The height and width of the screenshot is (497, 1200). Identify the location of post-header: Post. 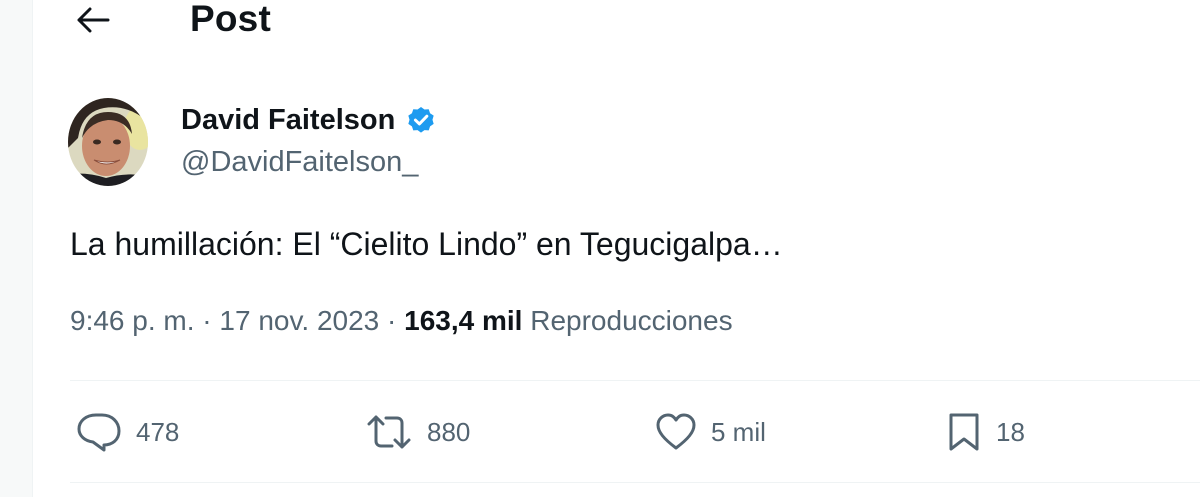
(616, 20).